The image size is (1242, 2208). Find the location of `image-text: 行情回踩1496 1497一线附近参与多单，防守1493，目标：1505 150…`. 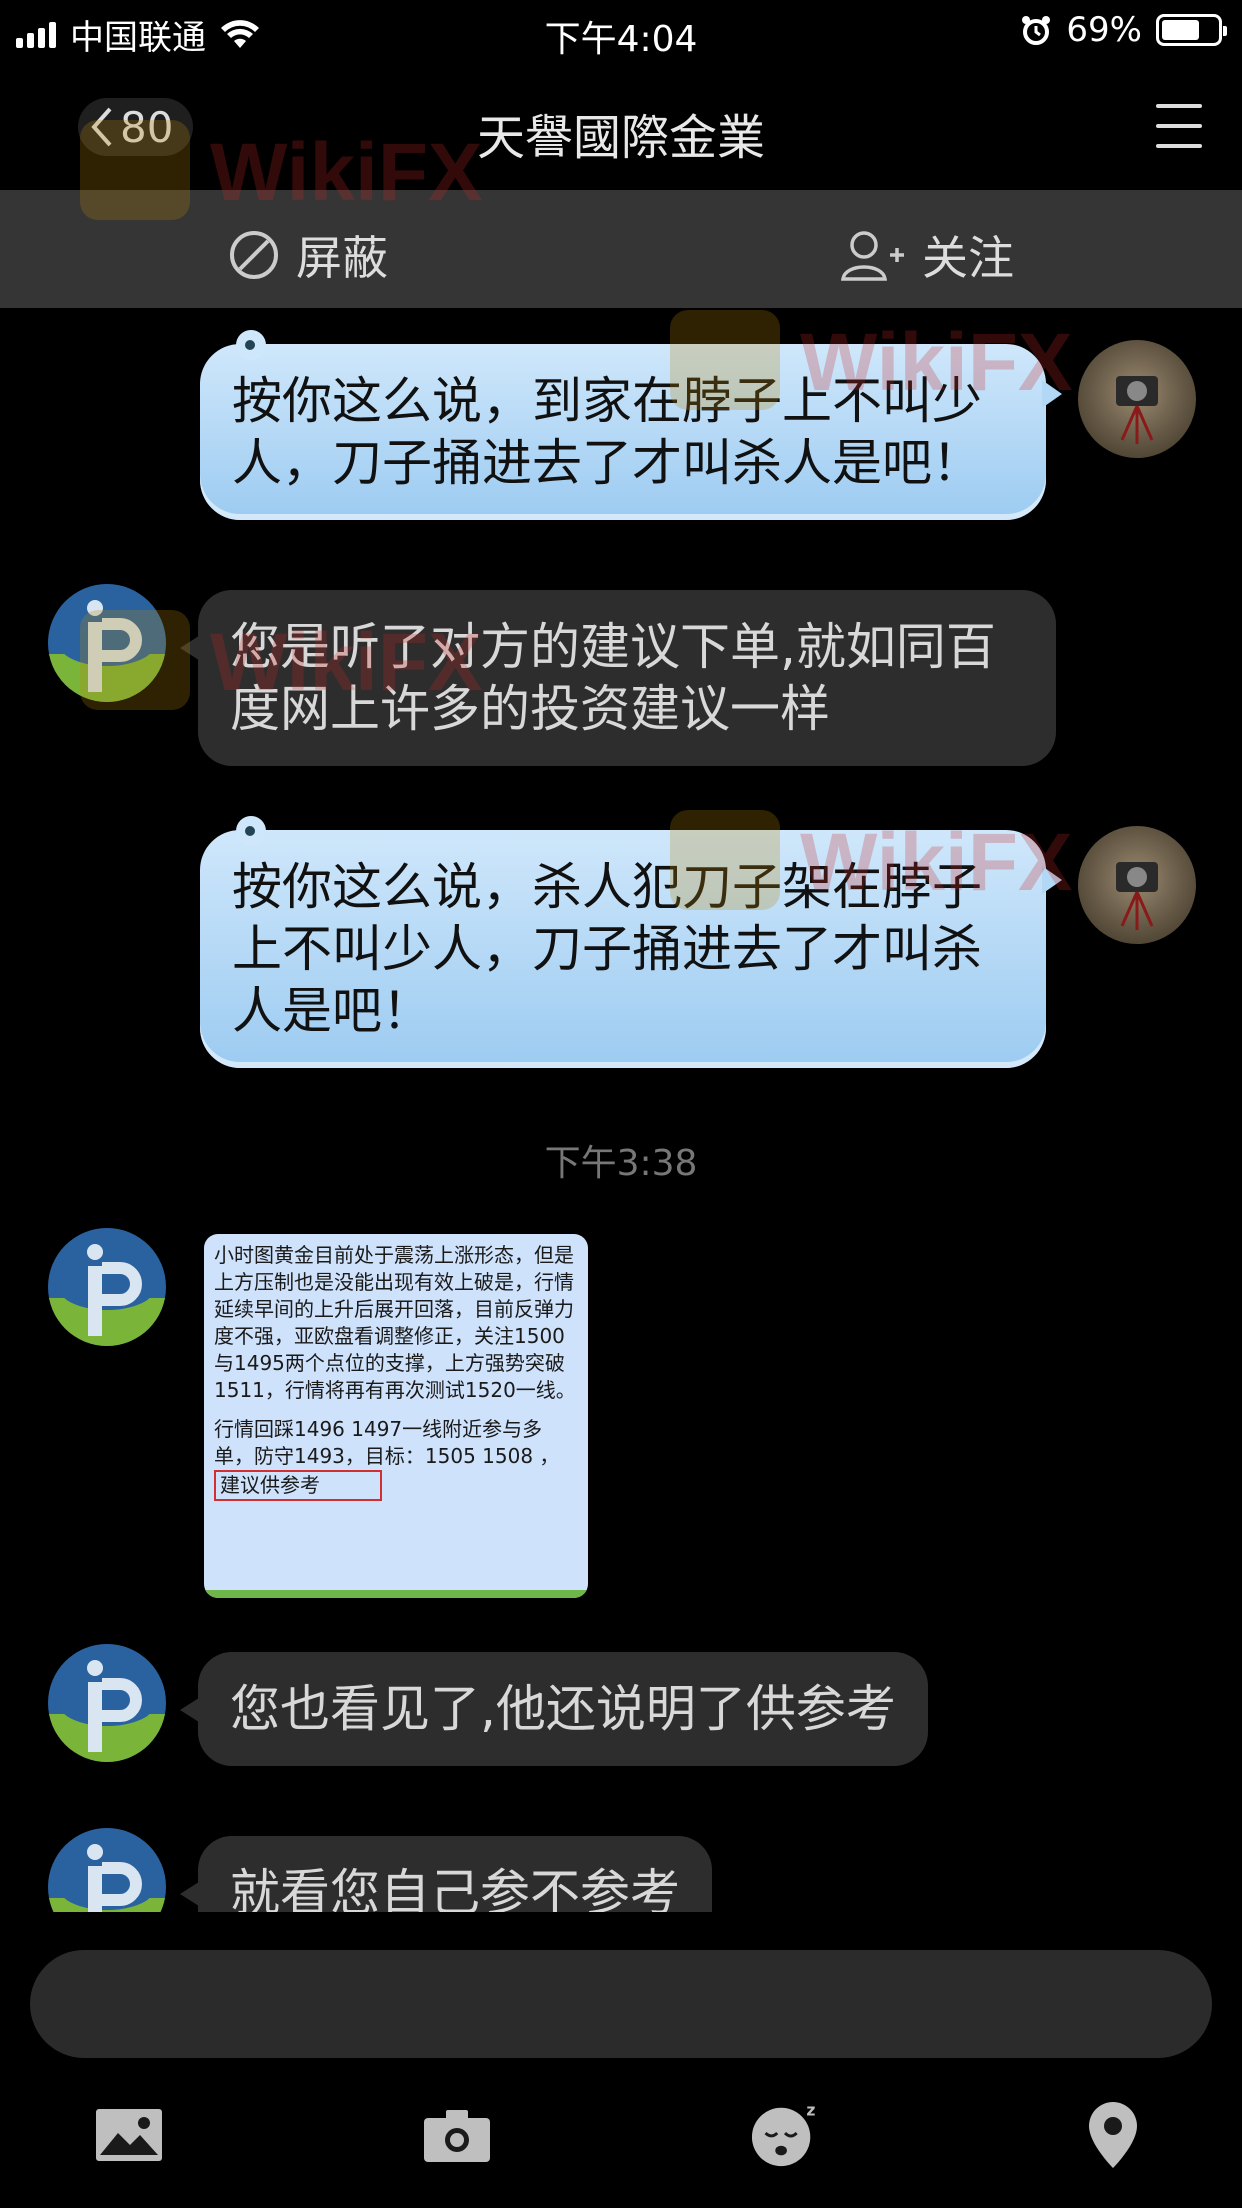

image-text: 行情回踩1496 1497一线附近参与多单，防守1493，目标：1505 150… is located at coordinates (387, 1442).